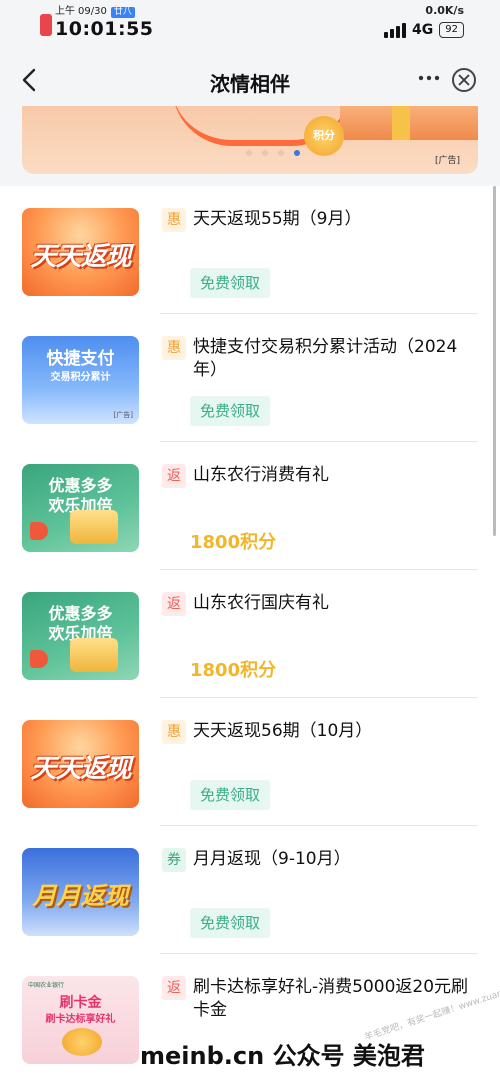 The height and width of the screenshot is (1082, 500). What do you see at coordinates (277, 219) in the screenshot?
I see `item-title: 天天返现55期（9月）` at bounding box center [277, 219].